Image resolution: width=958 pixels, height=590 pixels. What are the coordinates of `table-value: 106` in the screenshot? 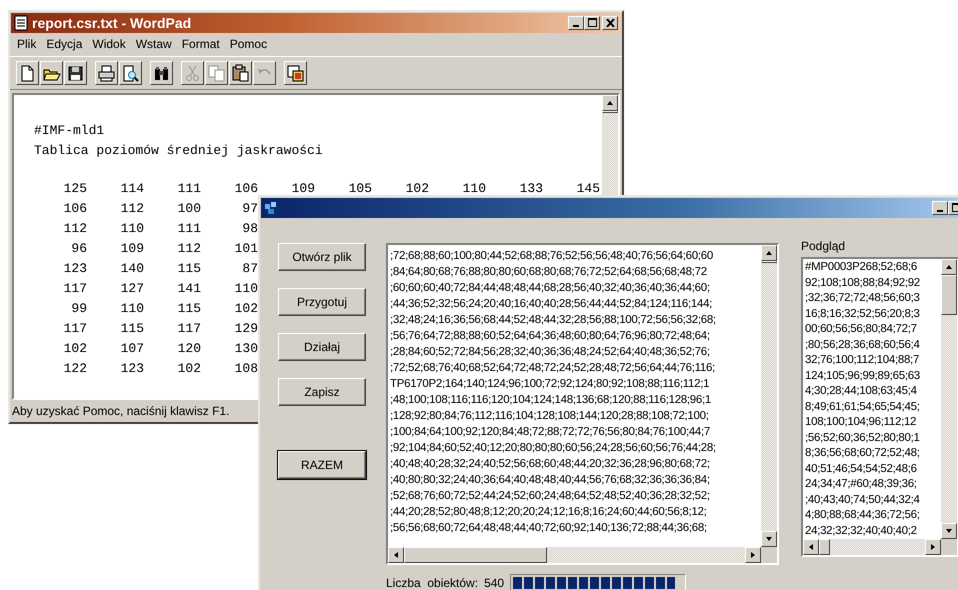 It's located at (246, 189).